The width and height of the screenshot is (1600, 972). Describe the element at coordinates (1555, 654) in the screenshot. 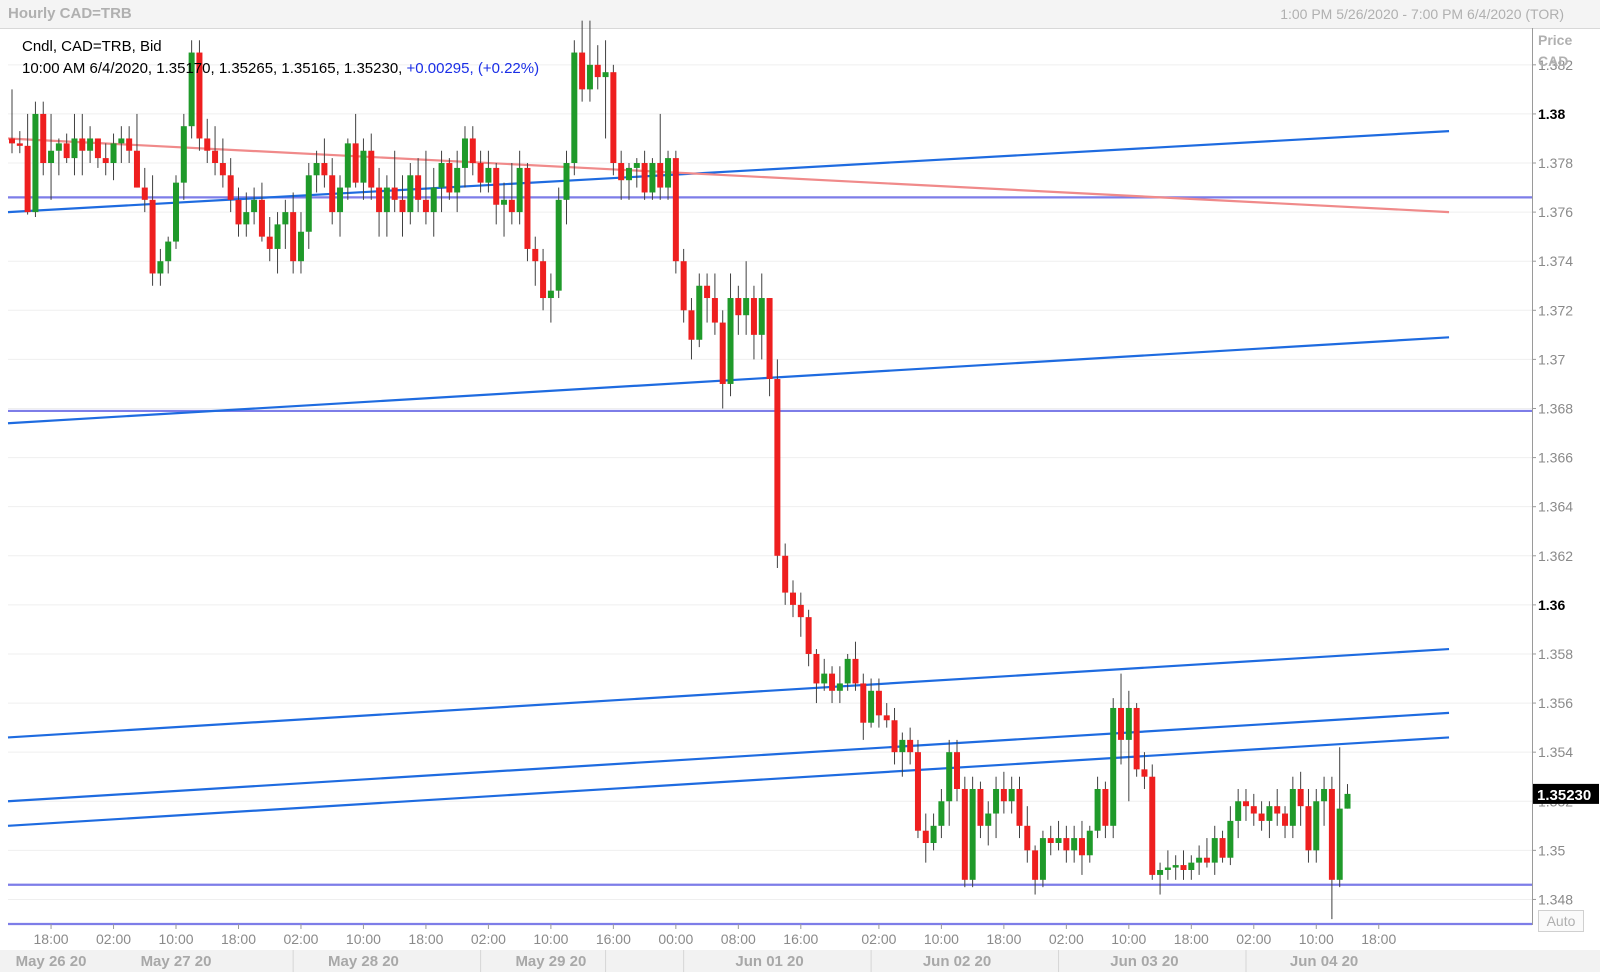

I see `price-tick-label: 1.358` at that location.